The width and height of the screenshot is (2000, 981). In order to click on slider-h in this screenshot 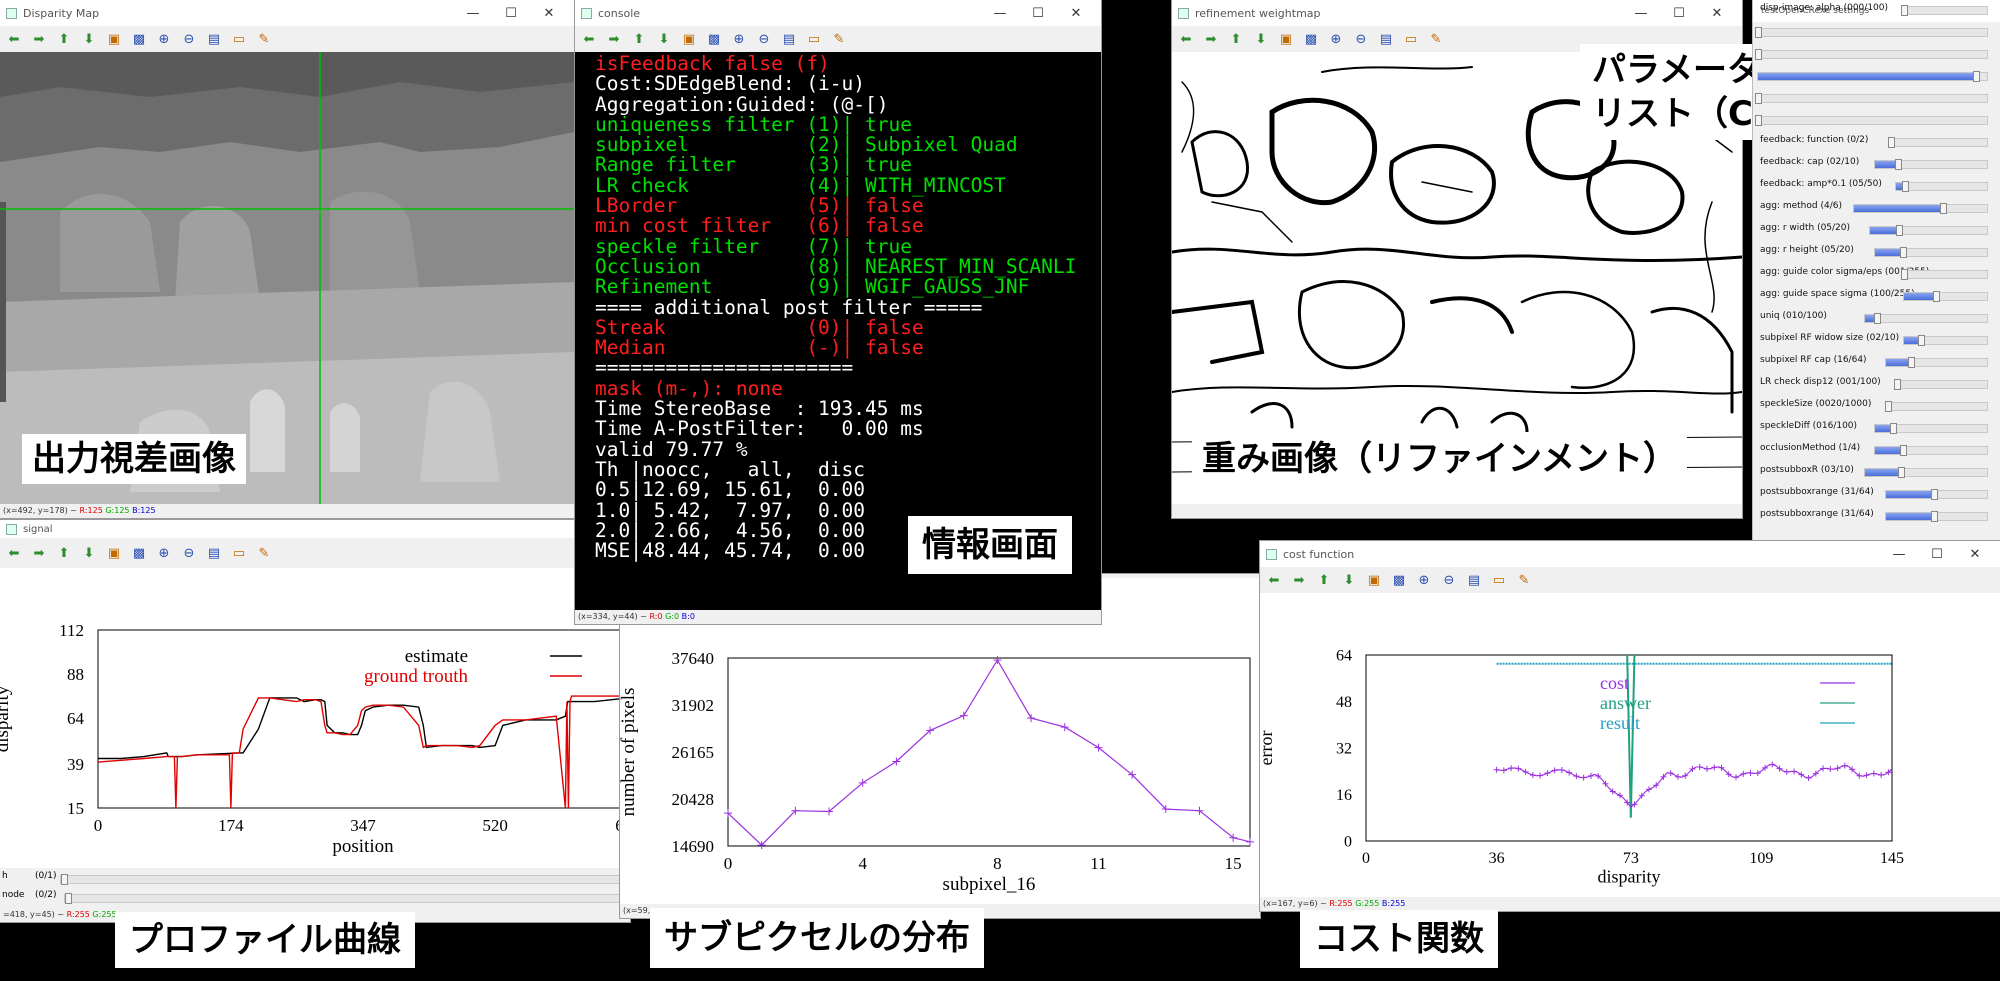, I will do `click(345, 879)`.